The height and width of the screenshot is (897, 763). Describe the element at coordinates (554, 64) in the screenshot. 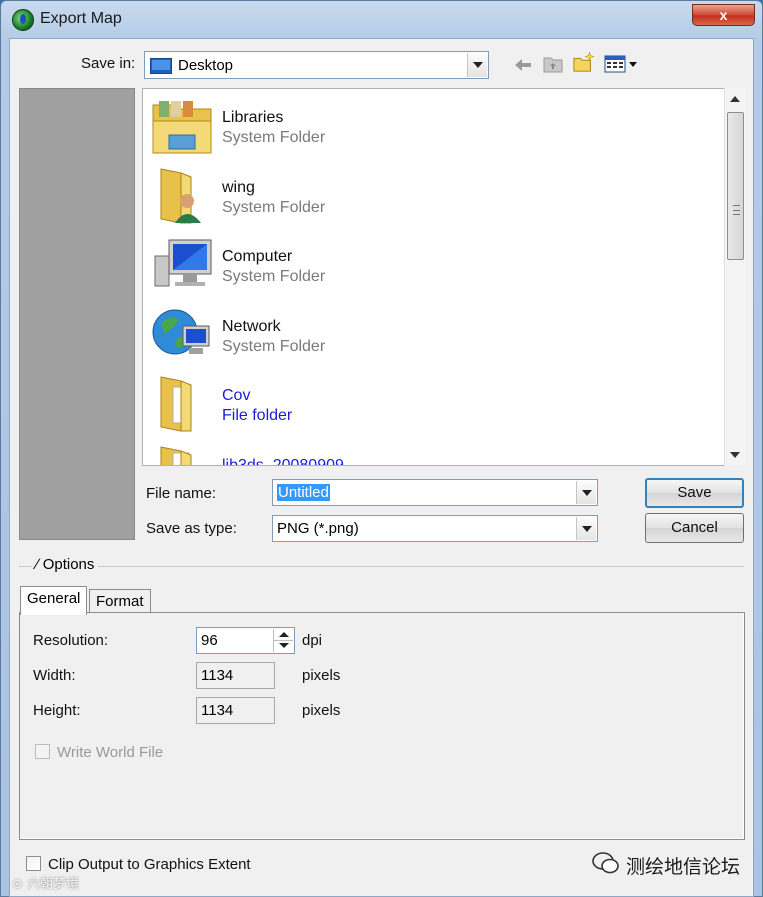

I see `up-folder-icon` at that location.